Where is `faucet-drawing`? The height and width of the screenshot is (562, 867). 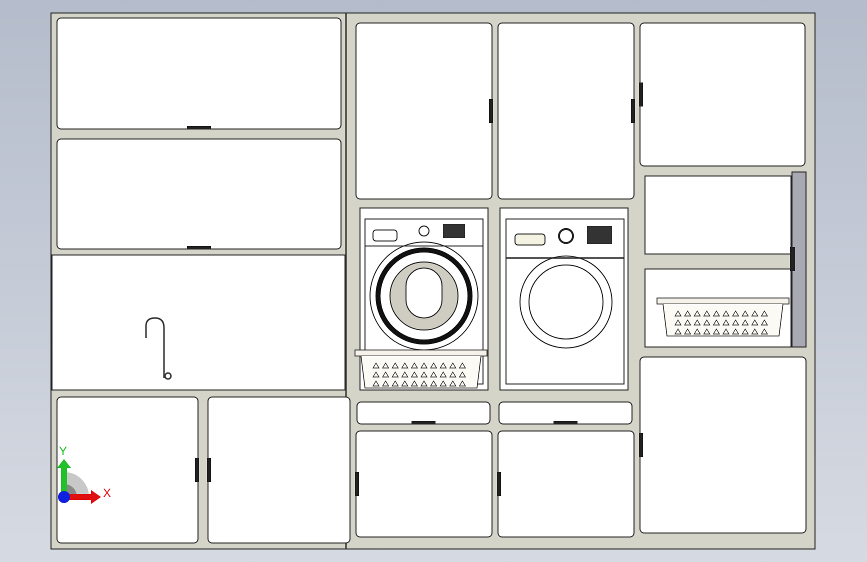
faucet-drawing is located at coordinates (158, 348).